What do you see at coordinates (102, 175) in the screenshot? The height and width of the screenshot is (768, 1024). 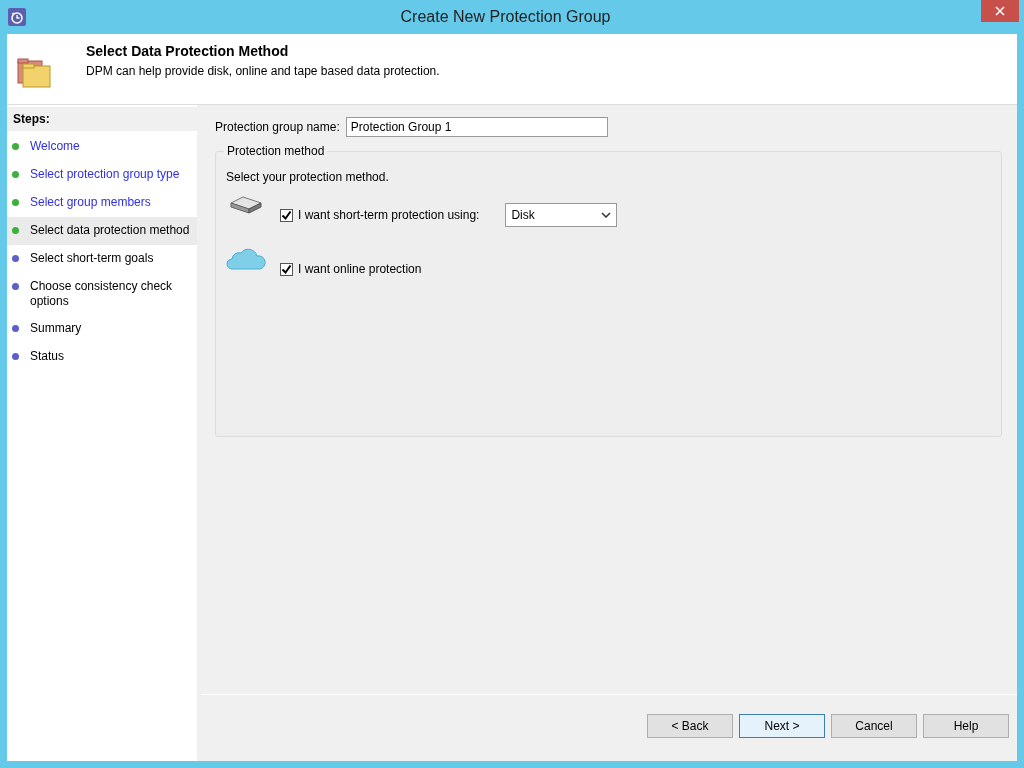 I see `step-item: Select protection group type` at bounding box center [102, 175].